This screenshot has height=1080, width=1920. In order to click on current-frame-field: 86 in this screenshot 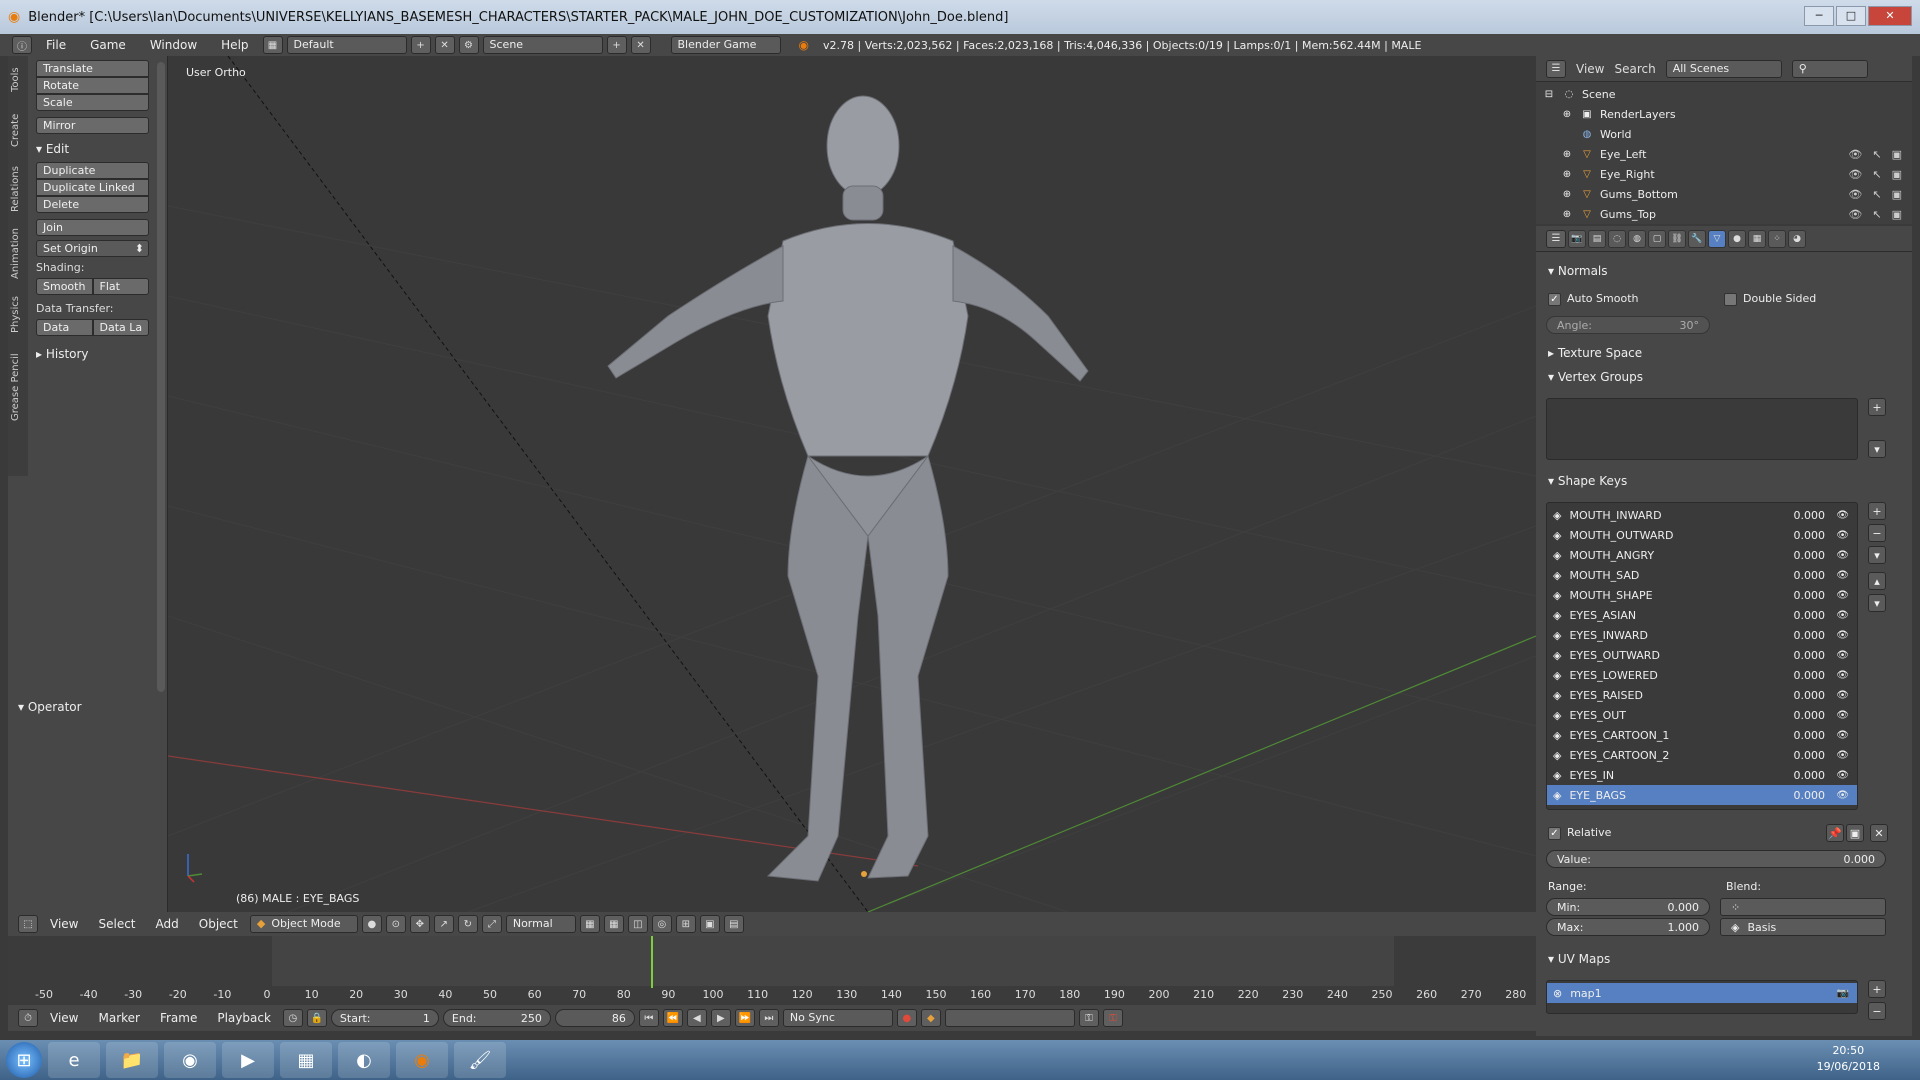, I will do `click(594, 1018)`.